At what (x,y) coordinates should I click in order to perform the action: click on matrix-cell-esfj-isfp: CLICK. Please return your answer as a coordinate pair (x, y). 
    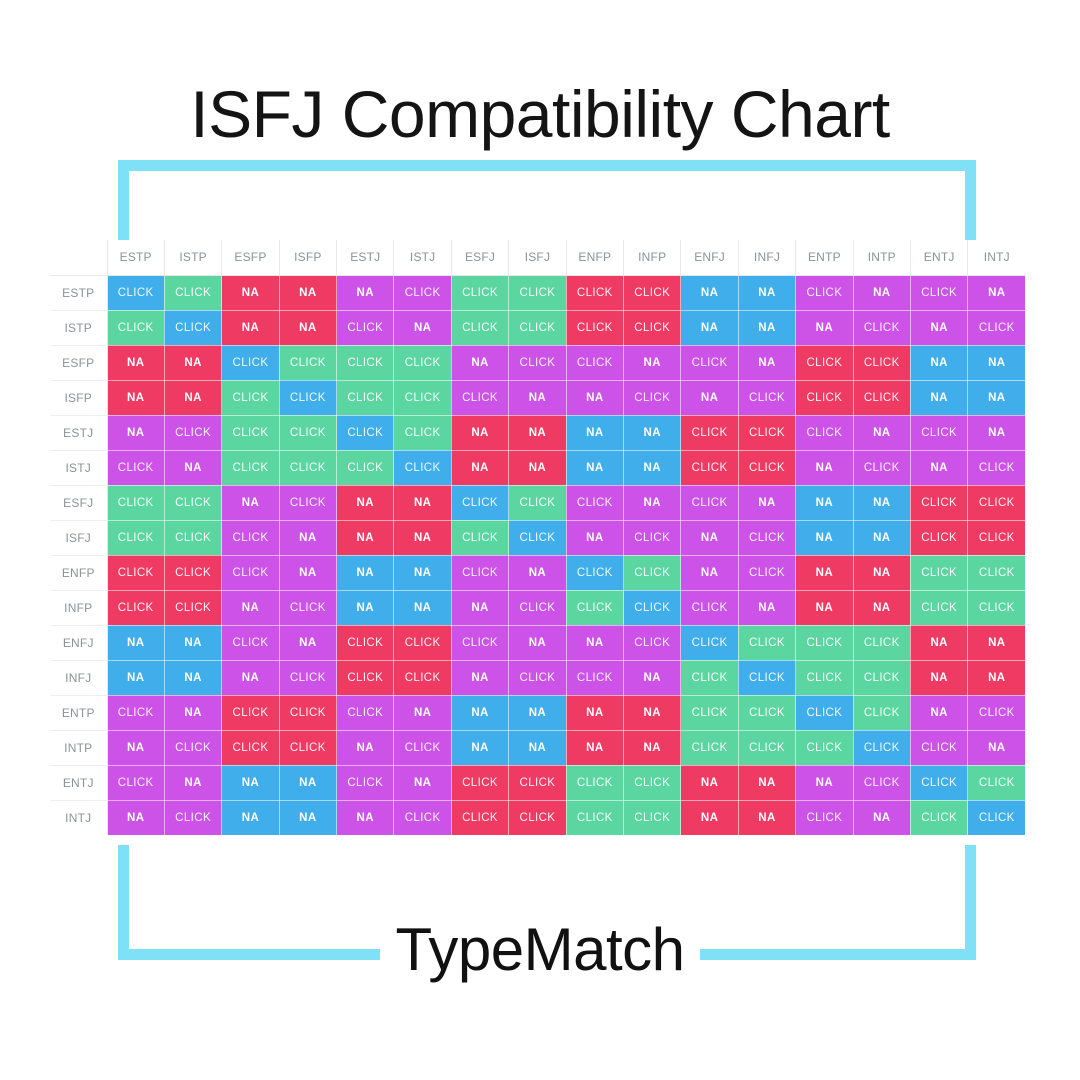
    Looking at the image, I should click on (308, 503).